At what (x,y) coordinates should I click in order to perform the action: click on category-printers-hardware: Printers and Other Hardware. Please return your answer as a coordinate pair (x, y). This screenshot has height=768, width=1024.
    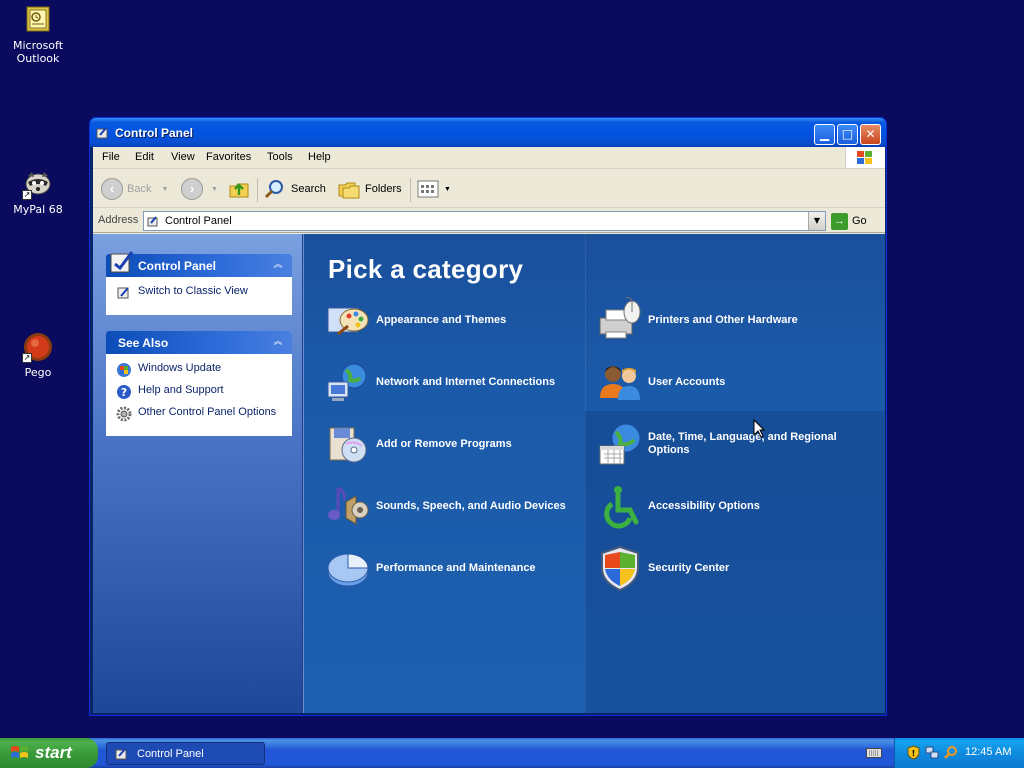
    Looking at the image, I should click on (727, 320).